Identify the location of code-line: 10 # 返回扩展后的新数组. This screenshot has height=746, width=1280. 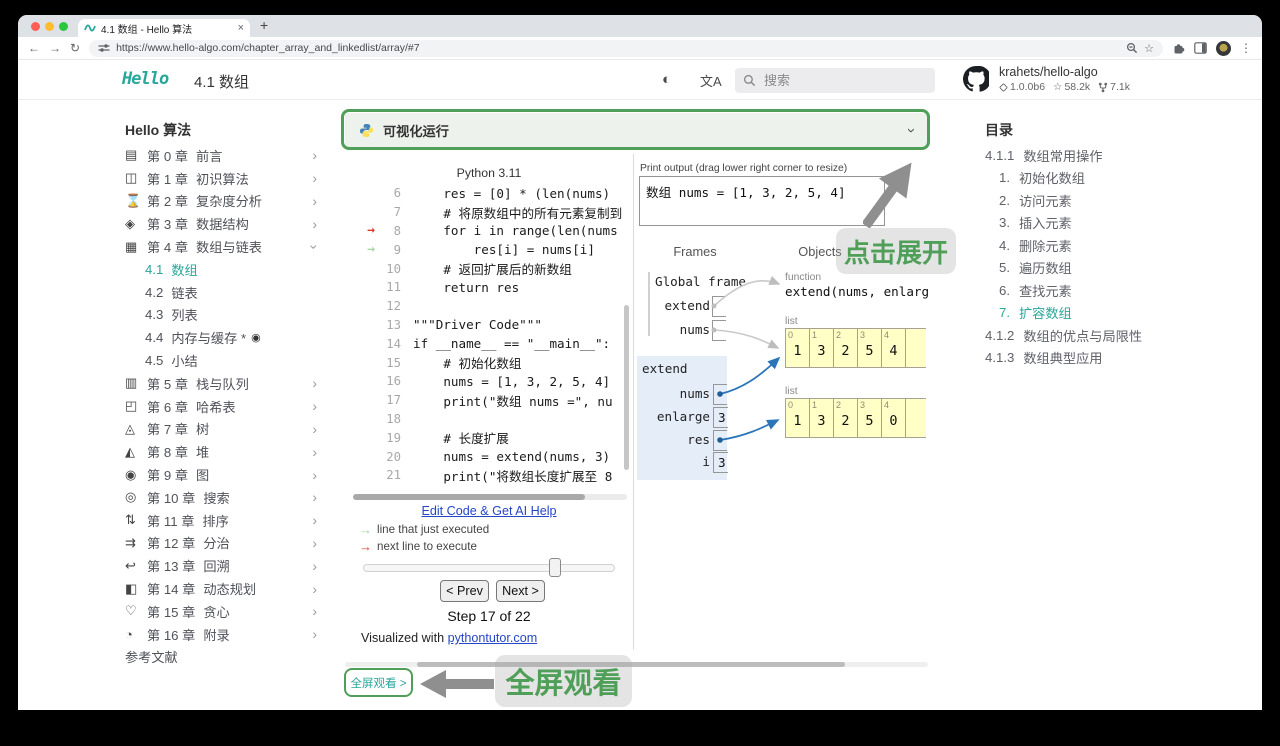
(479, 269).